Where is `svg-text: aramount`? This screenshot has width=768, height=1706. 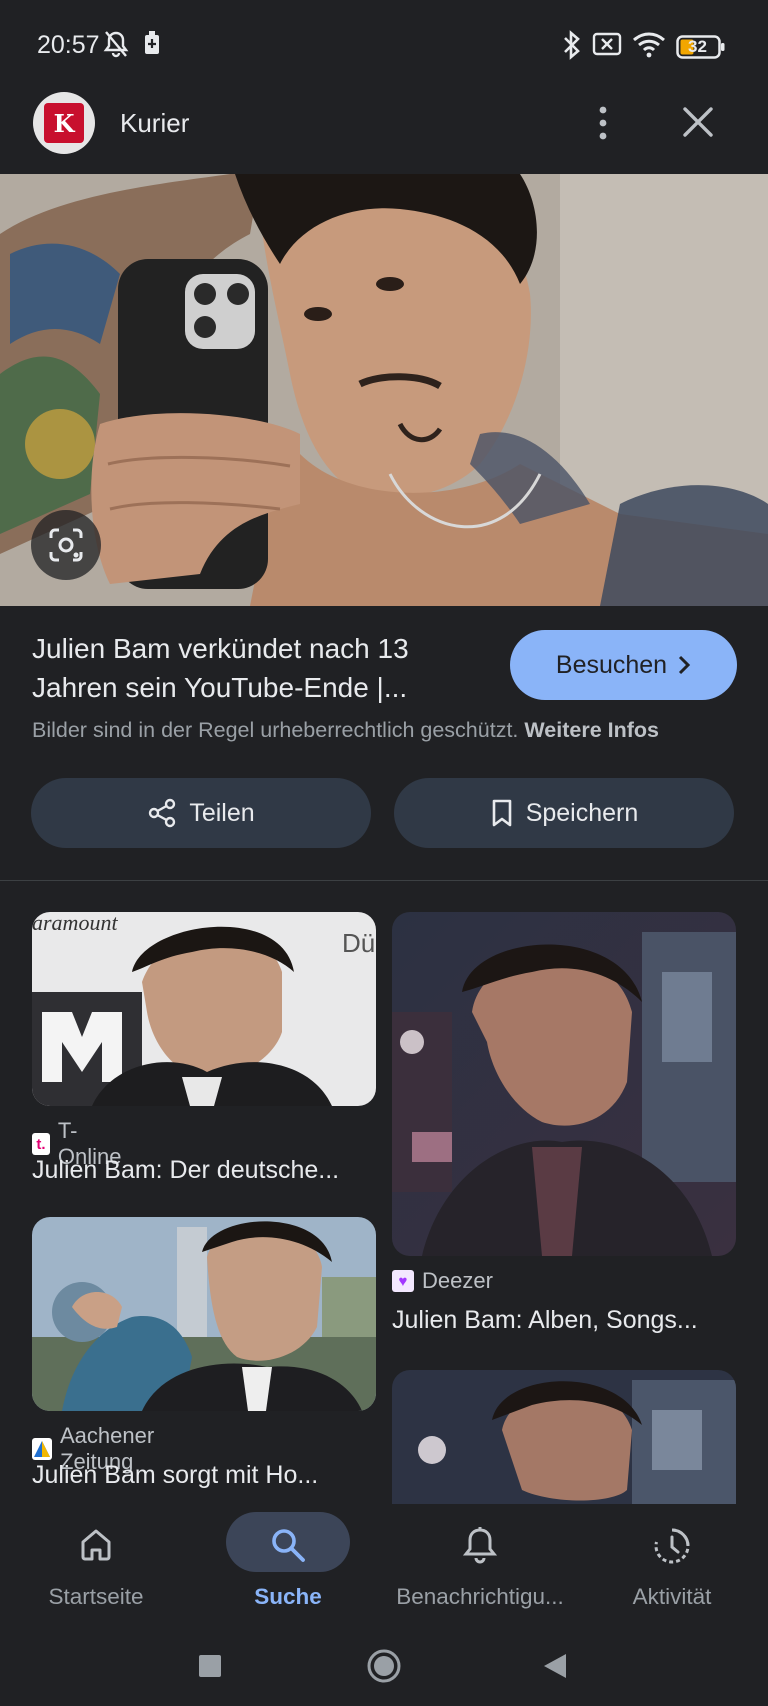 svg-text: aramount is located at coordinates (75, 923).